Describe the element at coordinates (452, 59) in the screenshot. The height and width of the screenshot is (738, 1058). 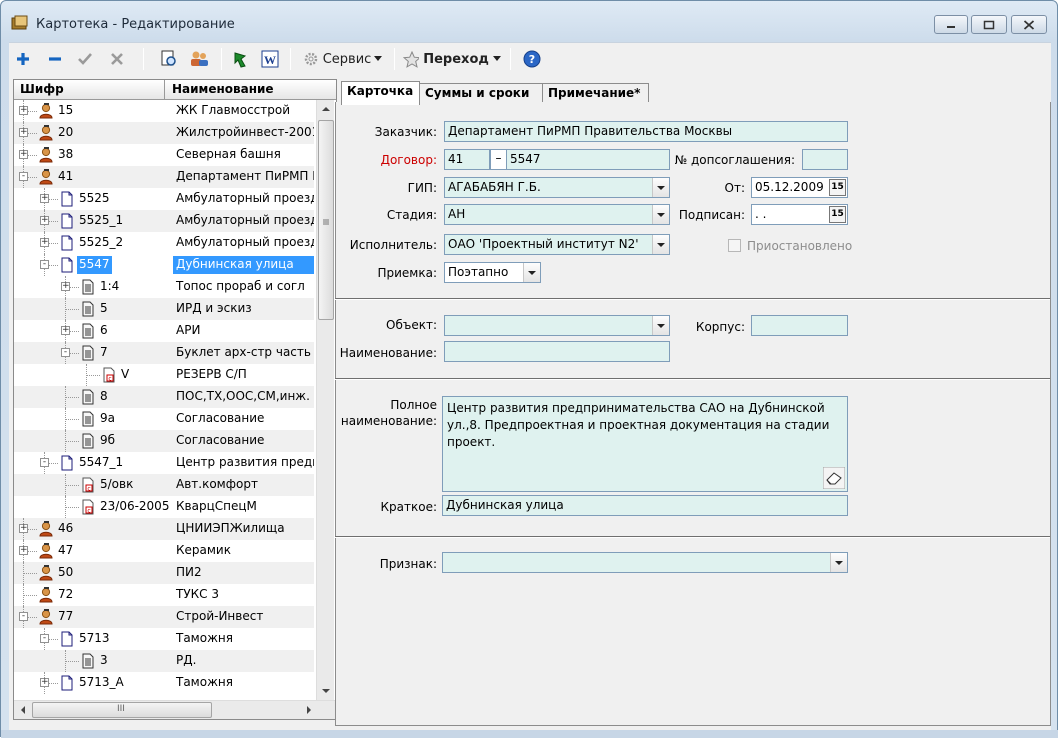
I see `goto-menu: Переход` at that location.